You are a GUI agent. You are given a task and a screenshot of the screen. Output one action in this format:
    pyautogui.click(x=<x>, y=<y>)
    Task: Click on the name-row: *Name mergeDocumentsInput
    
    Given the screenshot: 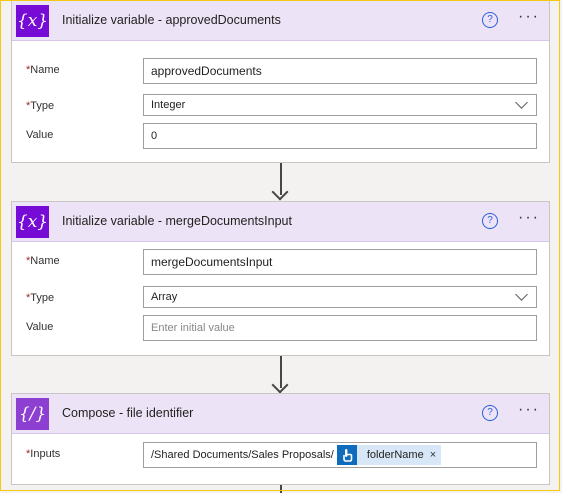 What is the action you would take?
    pyautogui.click(x=280, y=263)
    